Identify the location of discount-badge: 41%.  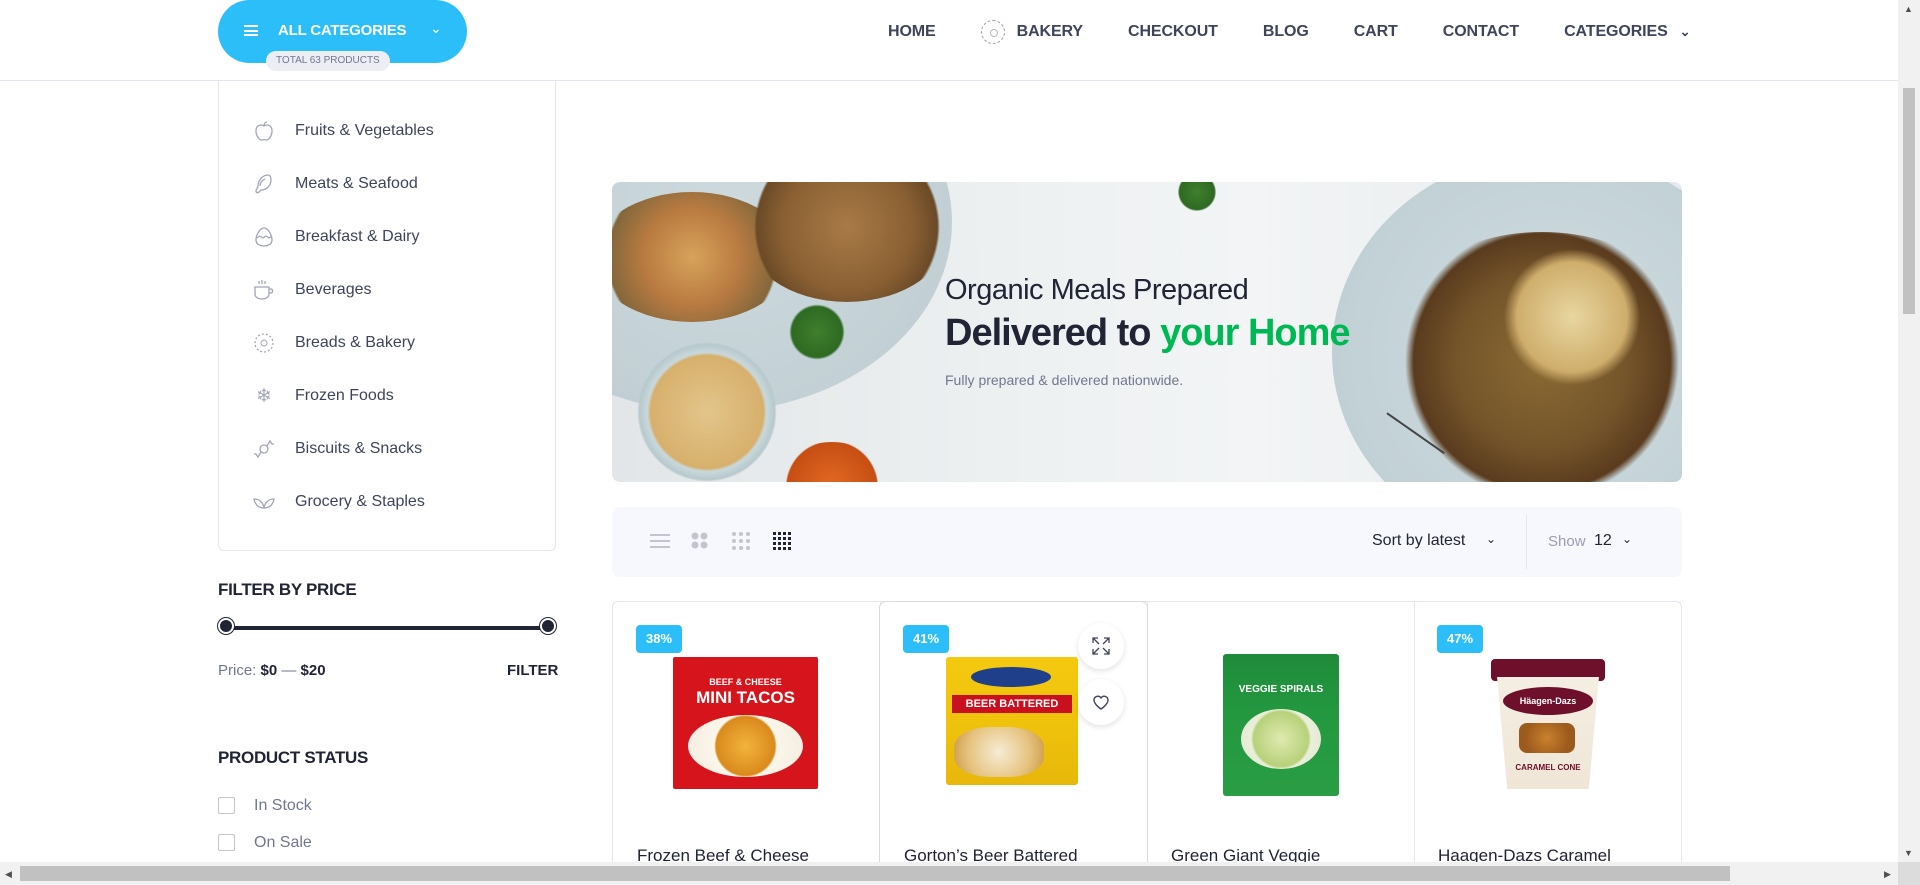
(926, 639).